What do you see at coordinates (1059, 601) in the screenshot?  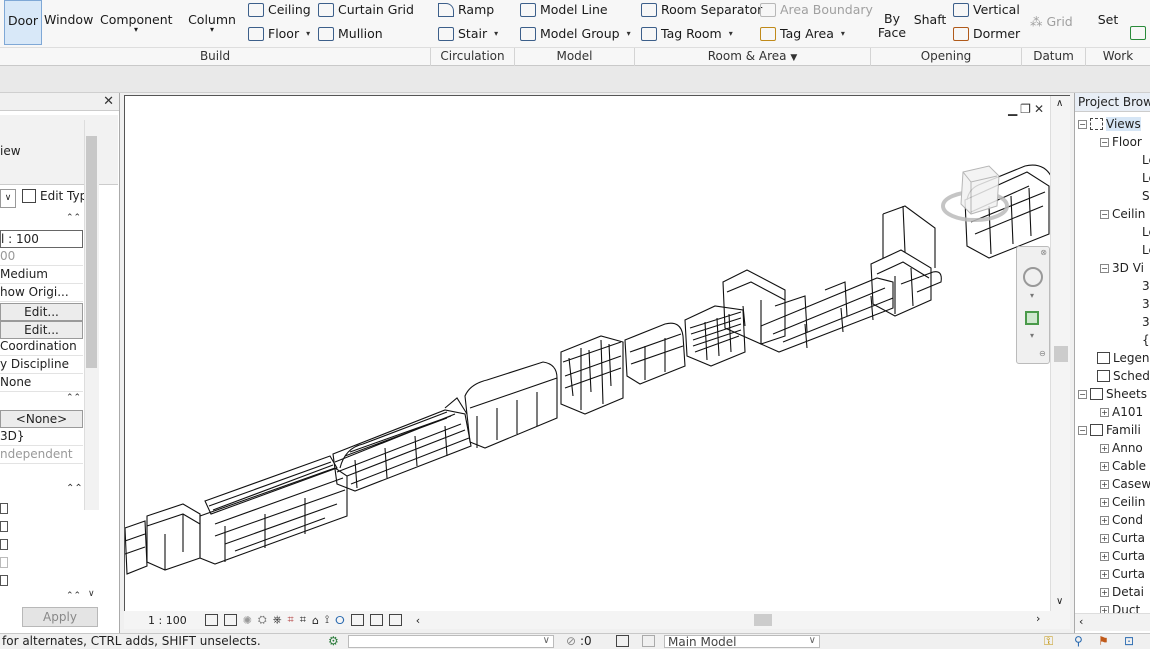 I see `scroll-down-icon: ∨` at bounding box center [1059, 601].